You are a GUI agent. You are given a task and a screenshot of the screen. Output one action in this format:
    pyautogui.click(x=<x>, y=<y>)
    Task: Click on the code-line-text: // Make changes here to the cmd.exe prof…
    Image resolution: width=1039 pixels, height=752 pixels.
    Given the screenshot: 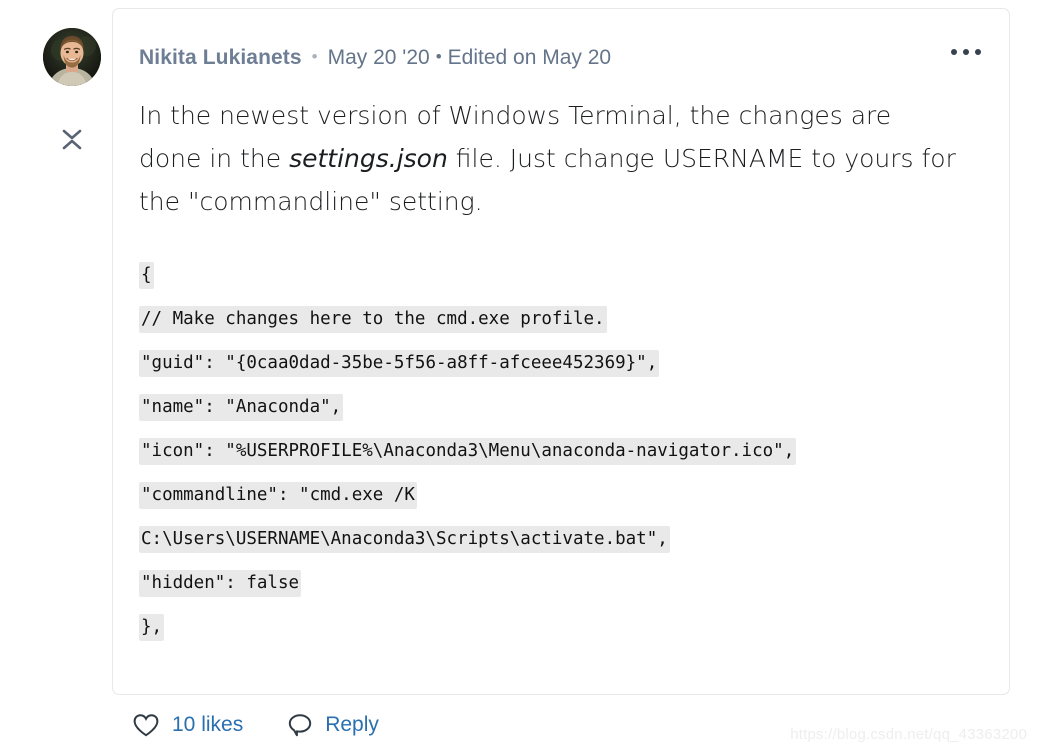 What is the action you would take?
    pyautogui.click(x=373, y=319)
    